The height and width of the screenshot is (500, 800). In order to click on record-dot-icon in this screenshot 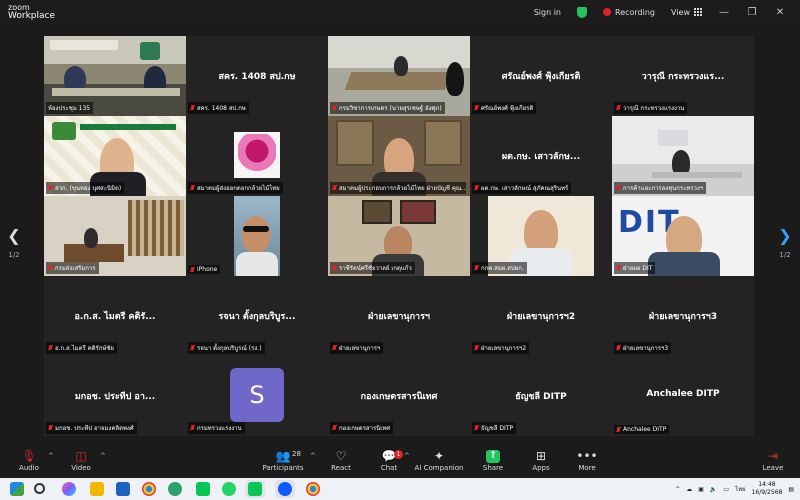, I will do `click(607, 12)`.